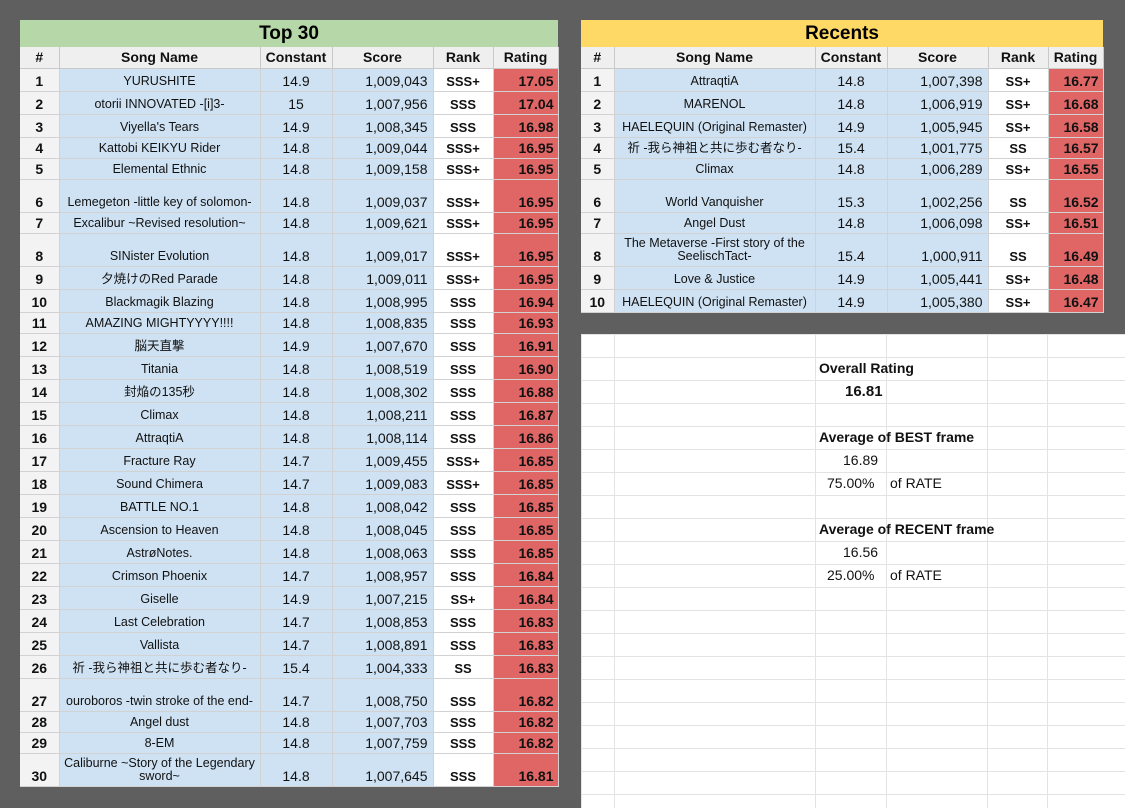 The height and width of the screenshot is (808, 1125). What do you see at coordinates (160, 301) in the screenshot?
I see `song-name-cell: Blackmagik Blazing` at bounding box center [160, 301].